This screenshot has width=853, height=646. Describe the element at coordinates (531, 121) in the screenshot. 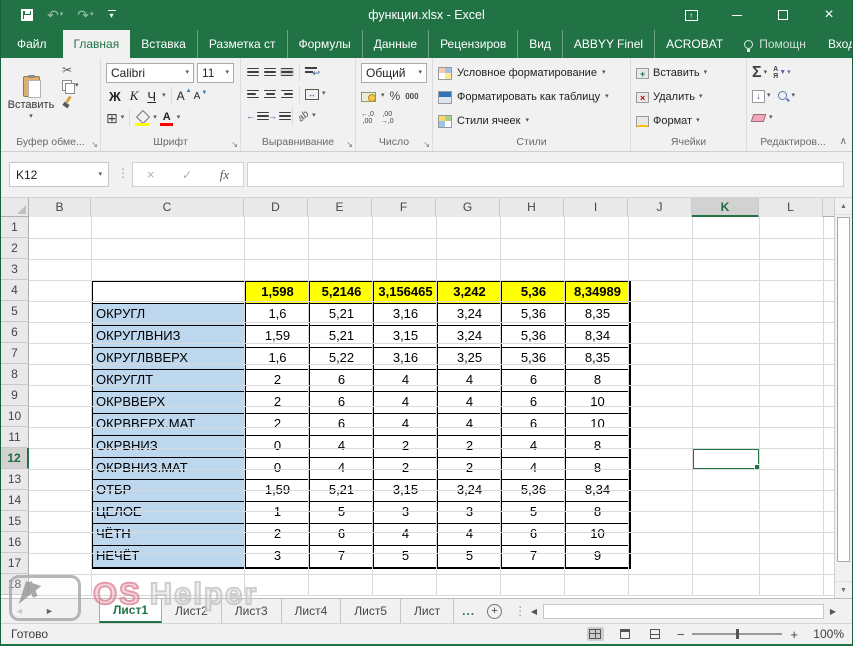

I see `cell-styles-button: Стили ячеек ▾` at that location.